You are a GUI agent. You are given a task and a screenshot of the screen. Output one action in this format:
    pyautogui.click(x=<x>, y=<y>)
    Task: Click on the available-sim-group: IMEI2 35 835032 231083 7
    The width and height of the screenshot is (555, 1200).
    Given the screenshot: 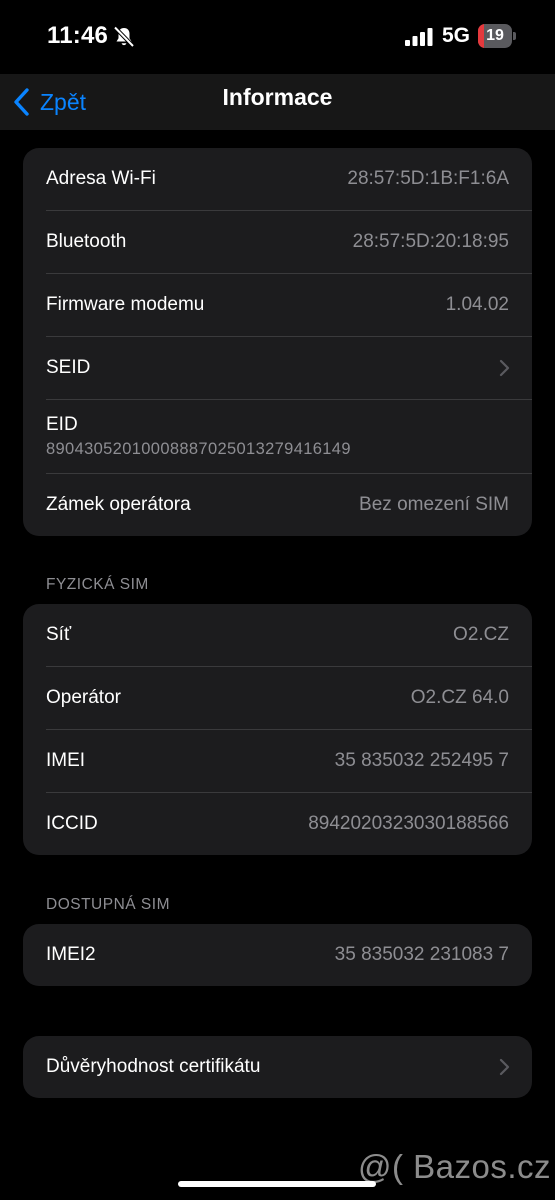 What is the action you would take?
    pyautogui.click(x=277, y=955)
    